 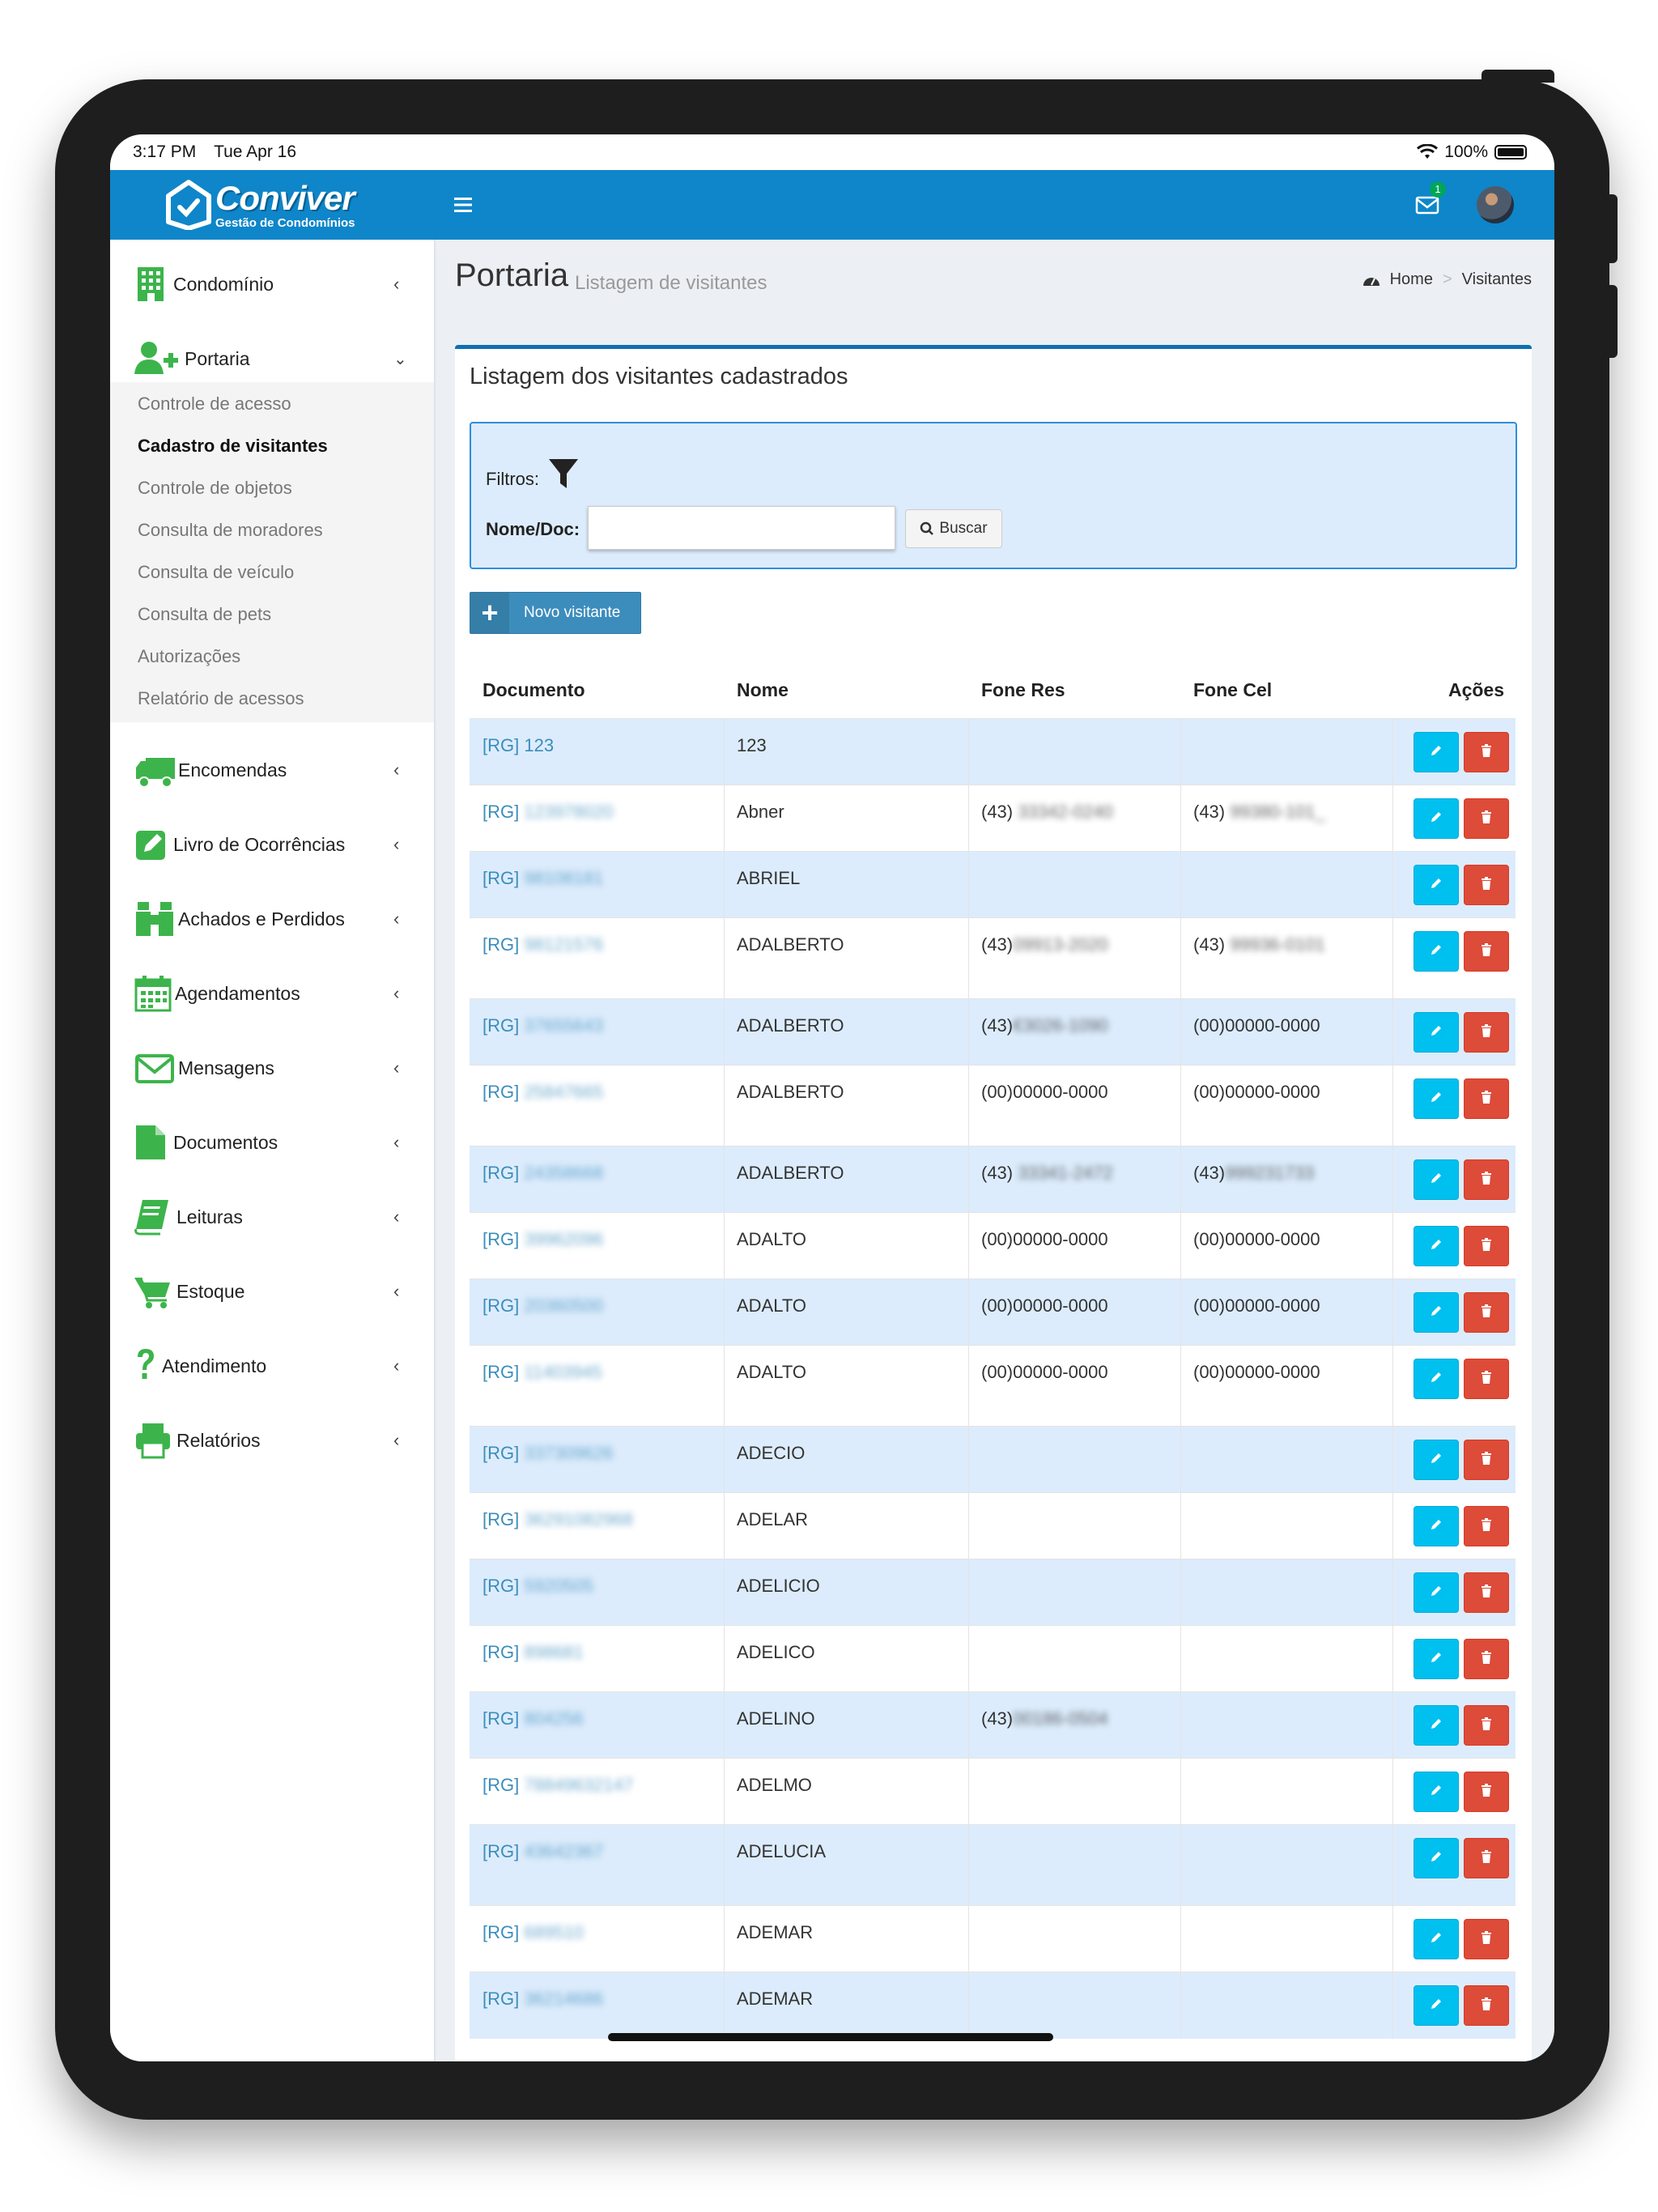 What do you see at coordinates (272, 844) in the screenshot?
I see `sidebar-item-livro-de-ocorrencias: Livro de Ocorrências ‹` at bounding box center [272, 844].